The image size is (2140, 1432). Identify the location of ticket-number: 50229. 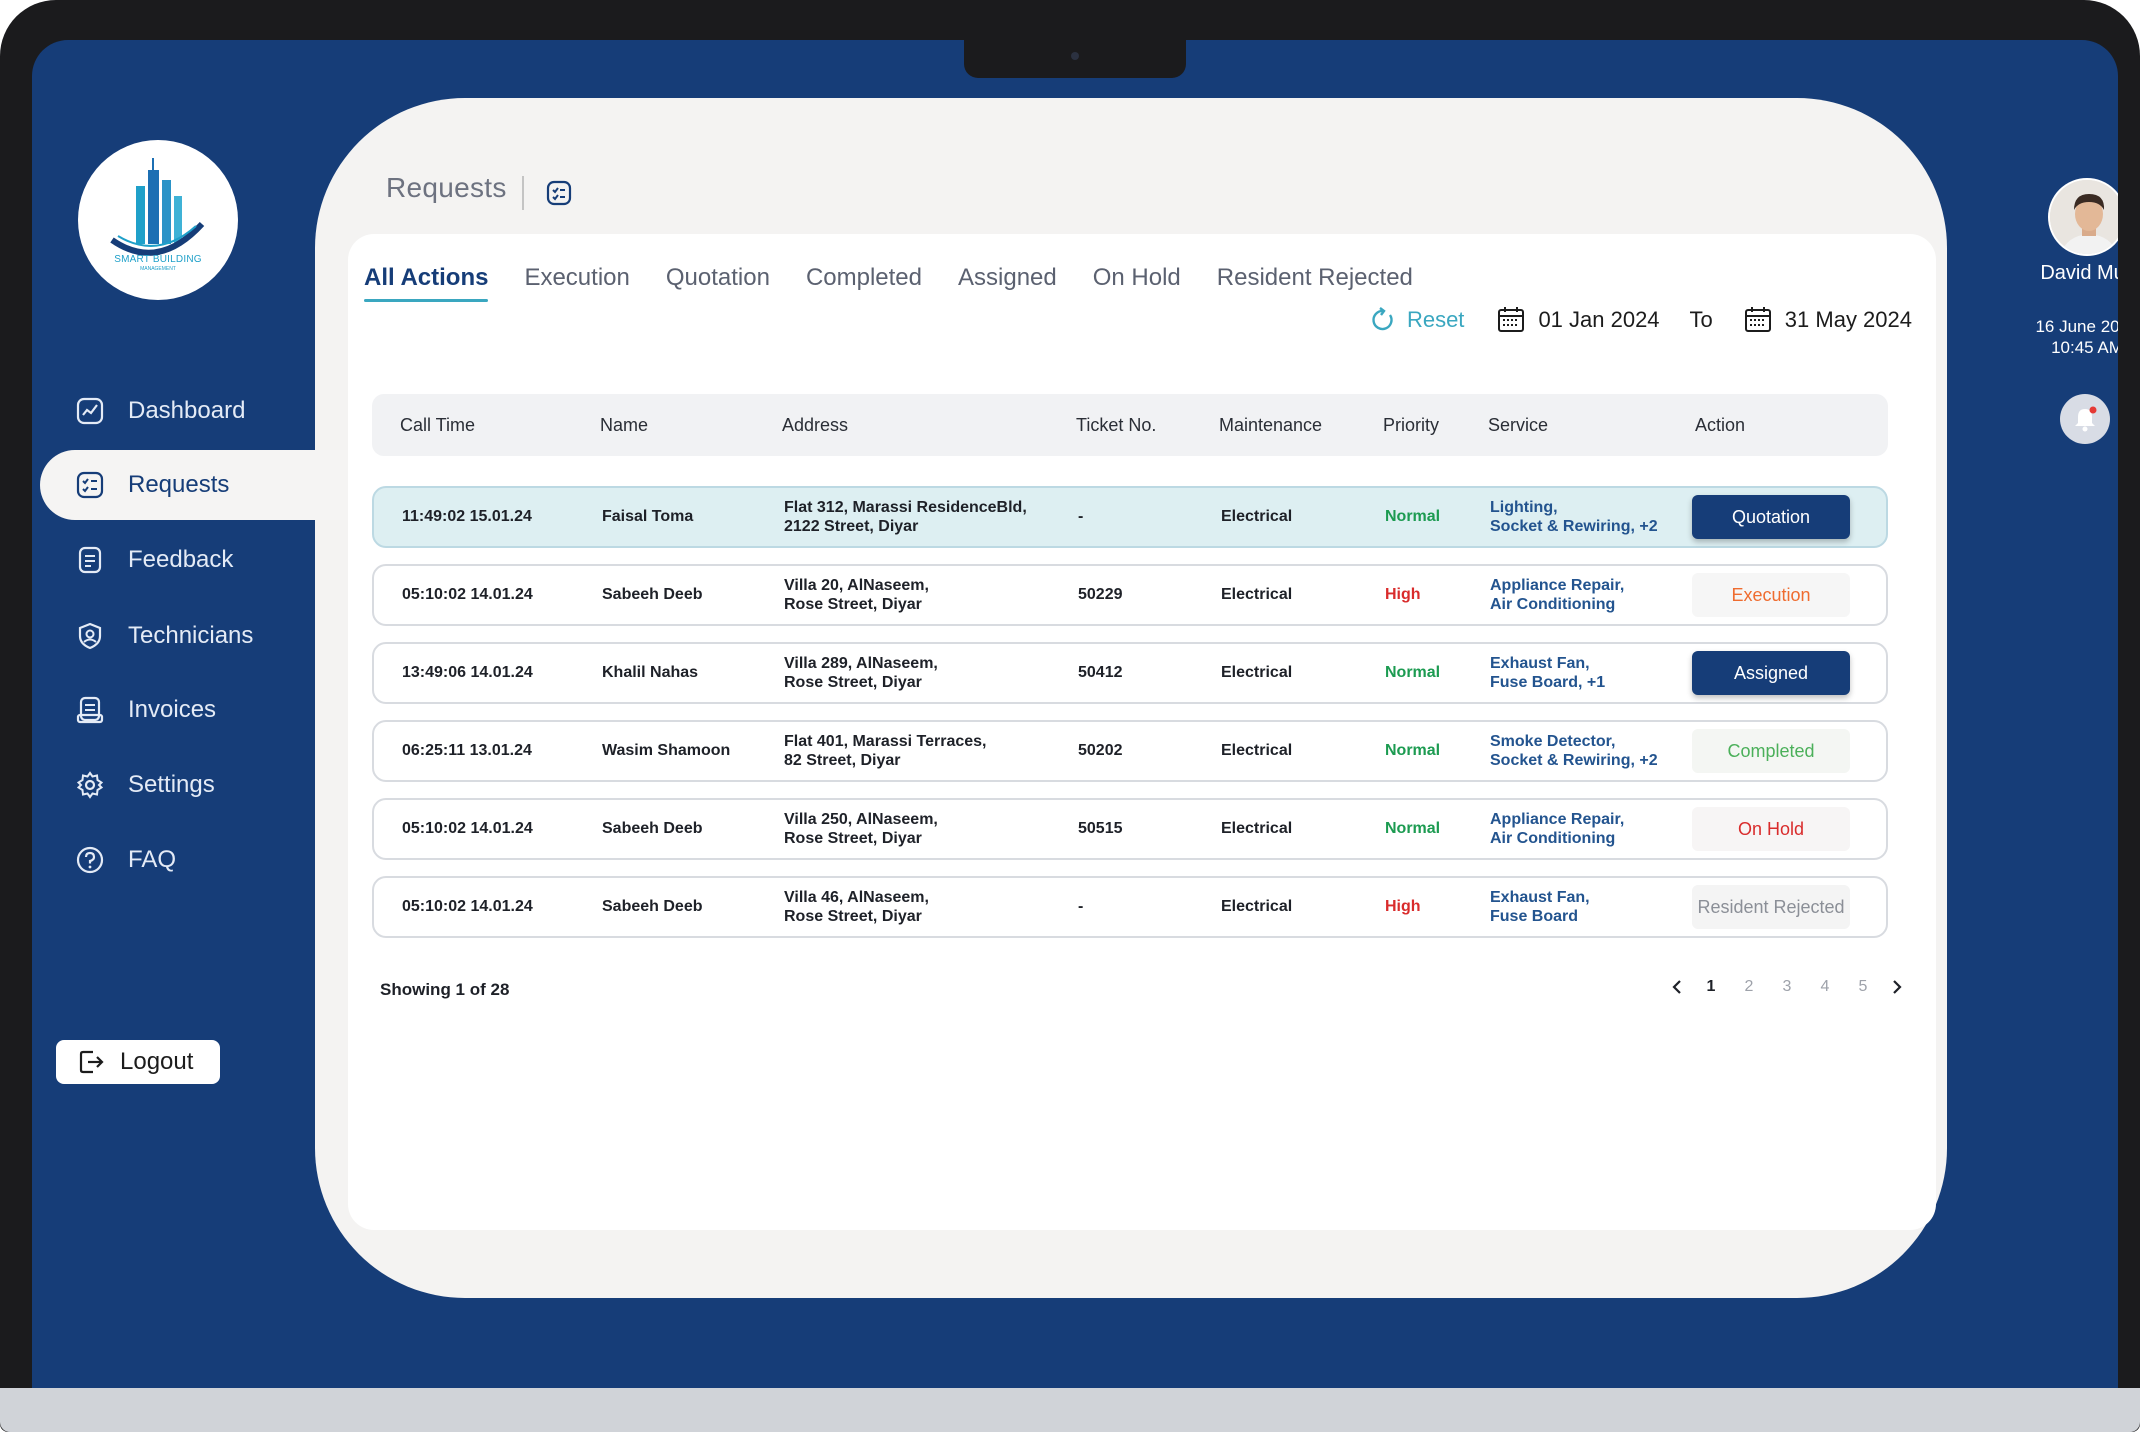
(1100, 594).